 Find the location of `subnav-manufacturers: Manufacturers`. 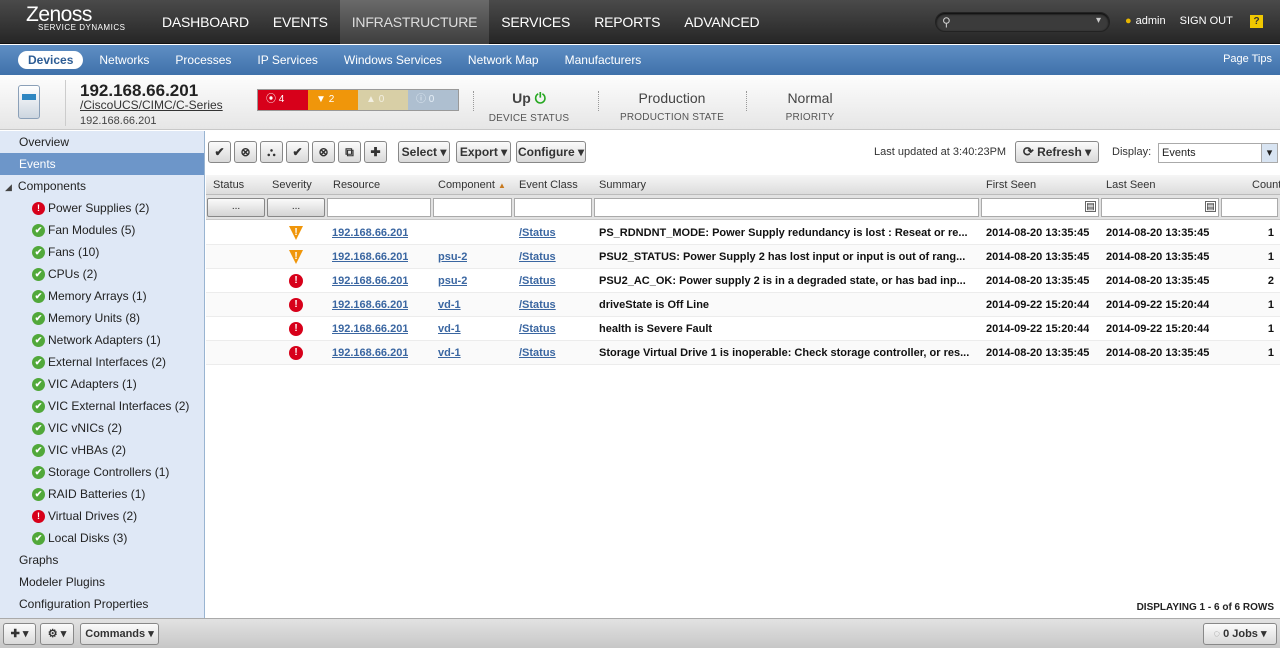

subnav-manufacturers: Manufacturers is located at coordinates (603, 60).